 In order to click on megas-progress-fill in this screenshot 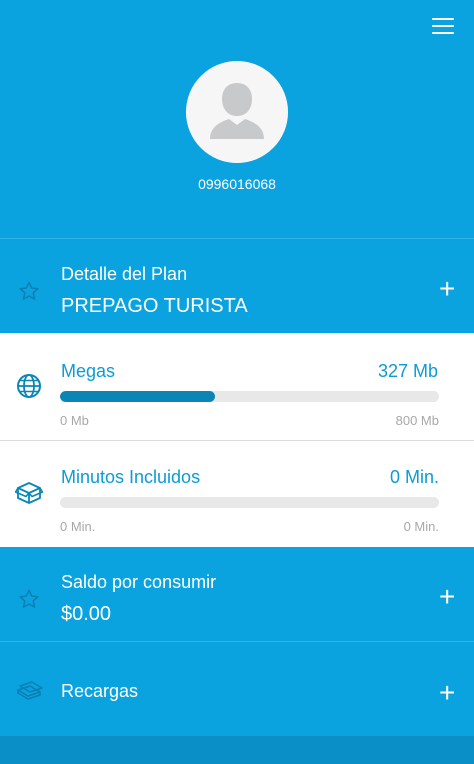, I will do `click(138, 396)`.